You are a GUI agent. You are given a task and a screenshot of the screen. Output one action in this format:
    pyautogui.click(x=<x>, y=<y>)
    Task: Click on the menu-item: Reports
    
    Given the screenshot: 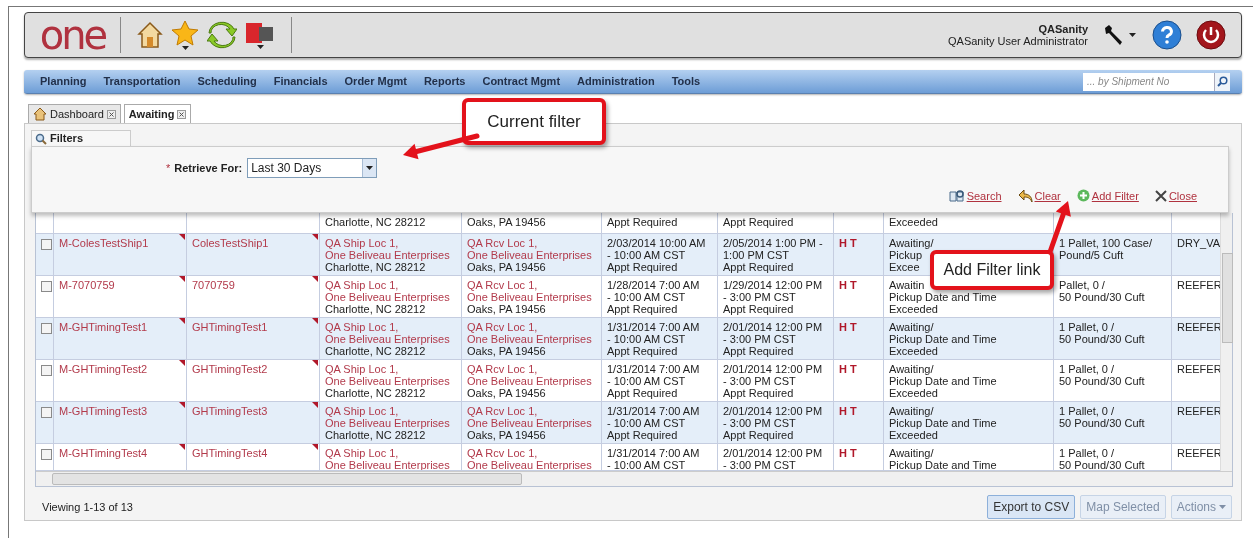 What is the action you would take?
    pyautogui.click(x=444, y=81)
    